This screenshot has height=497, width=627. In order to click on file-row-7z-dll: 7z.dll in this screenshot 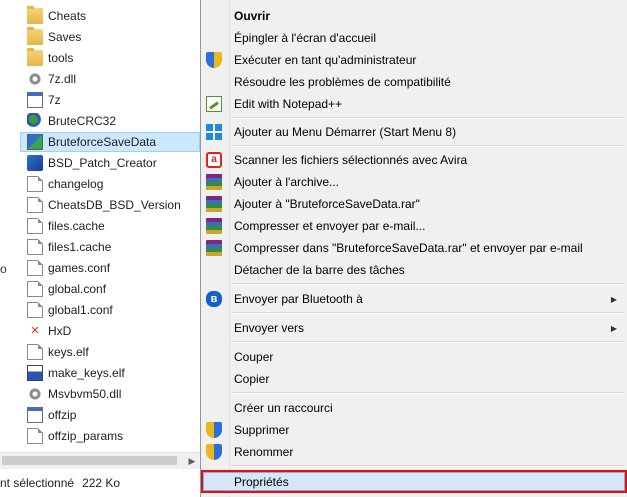, I will do `click(110, 79)`.